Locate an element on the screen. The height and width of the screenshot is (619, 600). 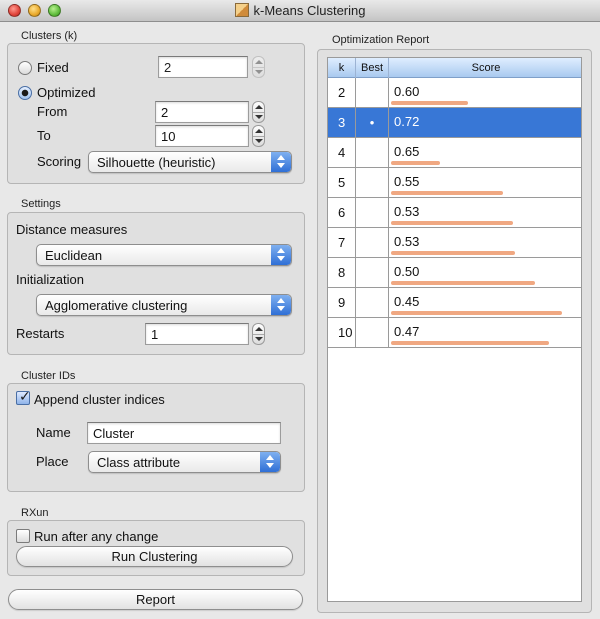
table-row: 7 0.53 is located at coordinates (454, 243).